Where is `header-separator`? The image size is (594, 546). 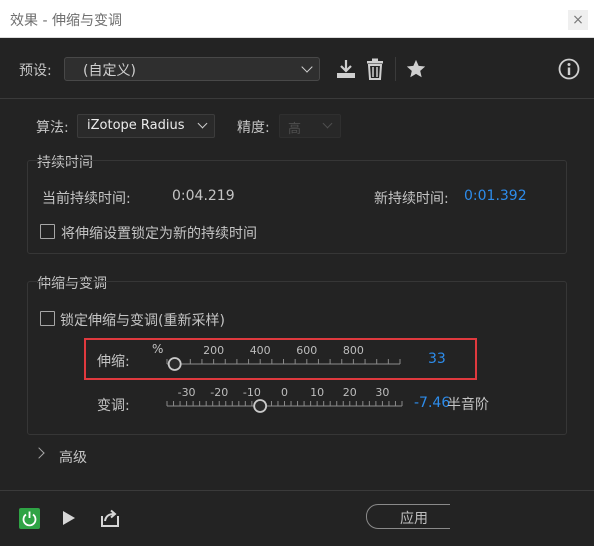
header-separator is located at coordinates (297, 98).